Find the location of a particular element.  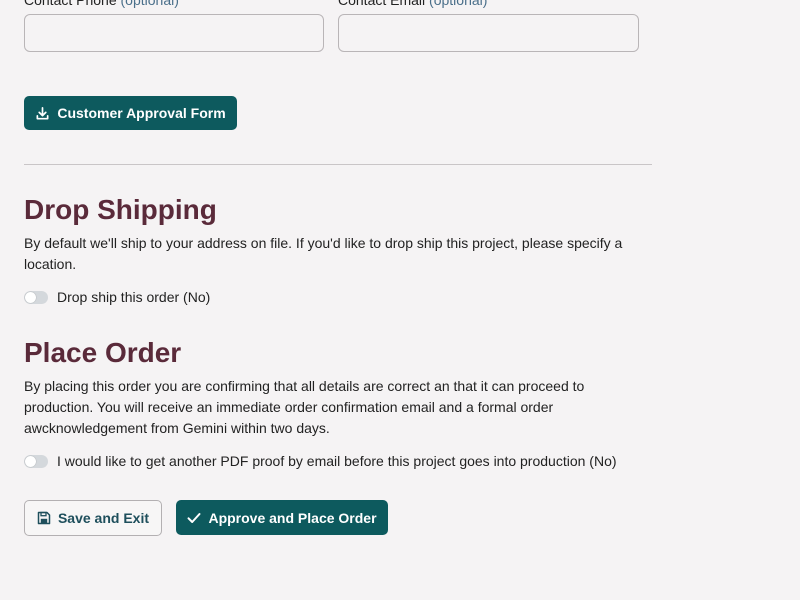

pdf-proof-toggle is located at coordinates (36, 461).